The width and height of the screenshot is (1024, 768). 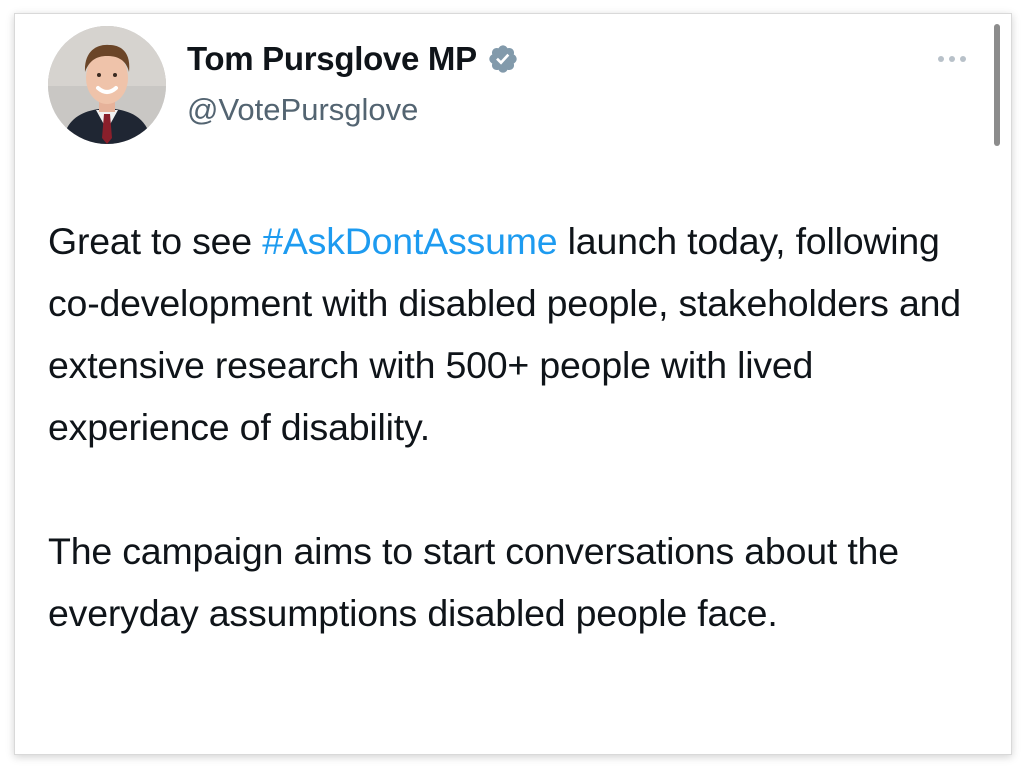 What do you see at coordinates (997, 85) in the screenshot?
I see `scrollbar` at bounding box center [997, 85].